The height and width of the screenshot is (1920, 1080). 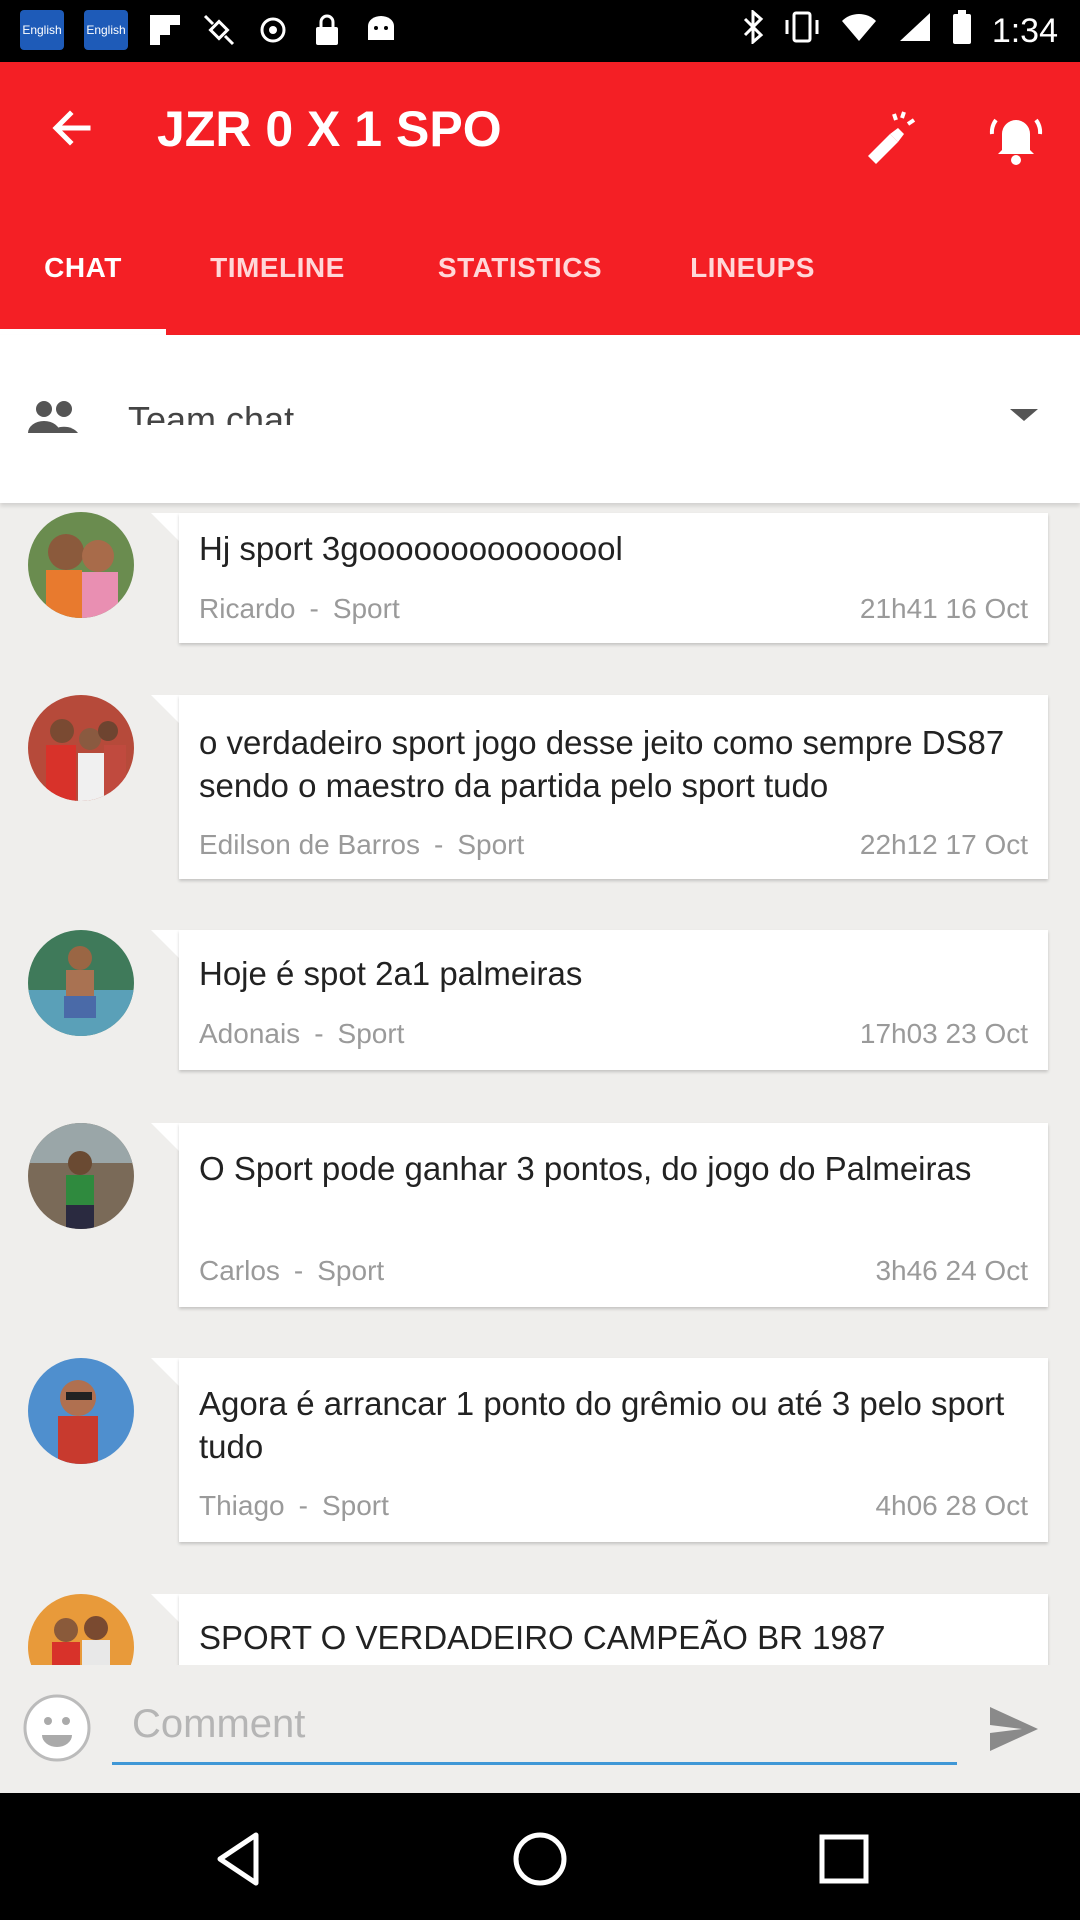 I want to click on tab-statistics: STATISTICS, so click(x=520, y=293).